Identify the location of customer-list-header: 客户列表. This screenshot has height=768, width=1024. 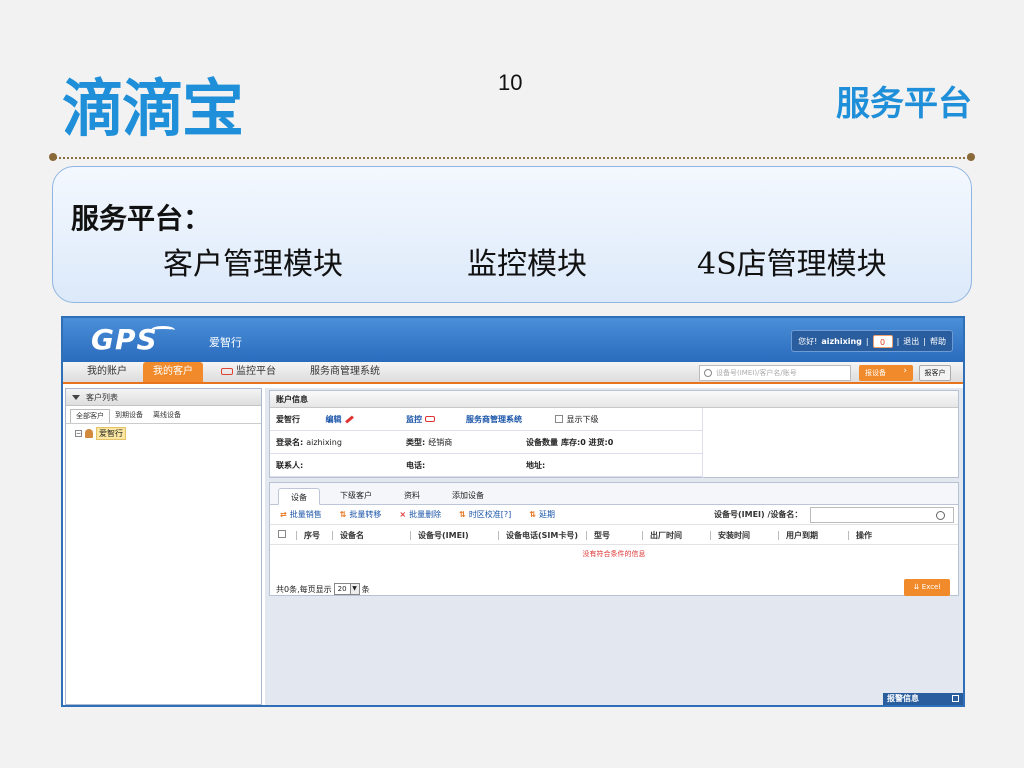
(163, 397).